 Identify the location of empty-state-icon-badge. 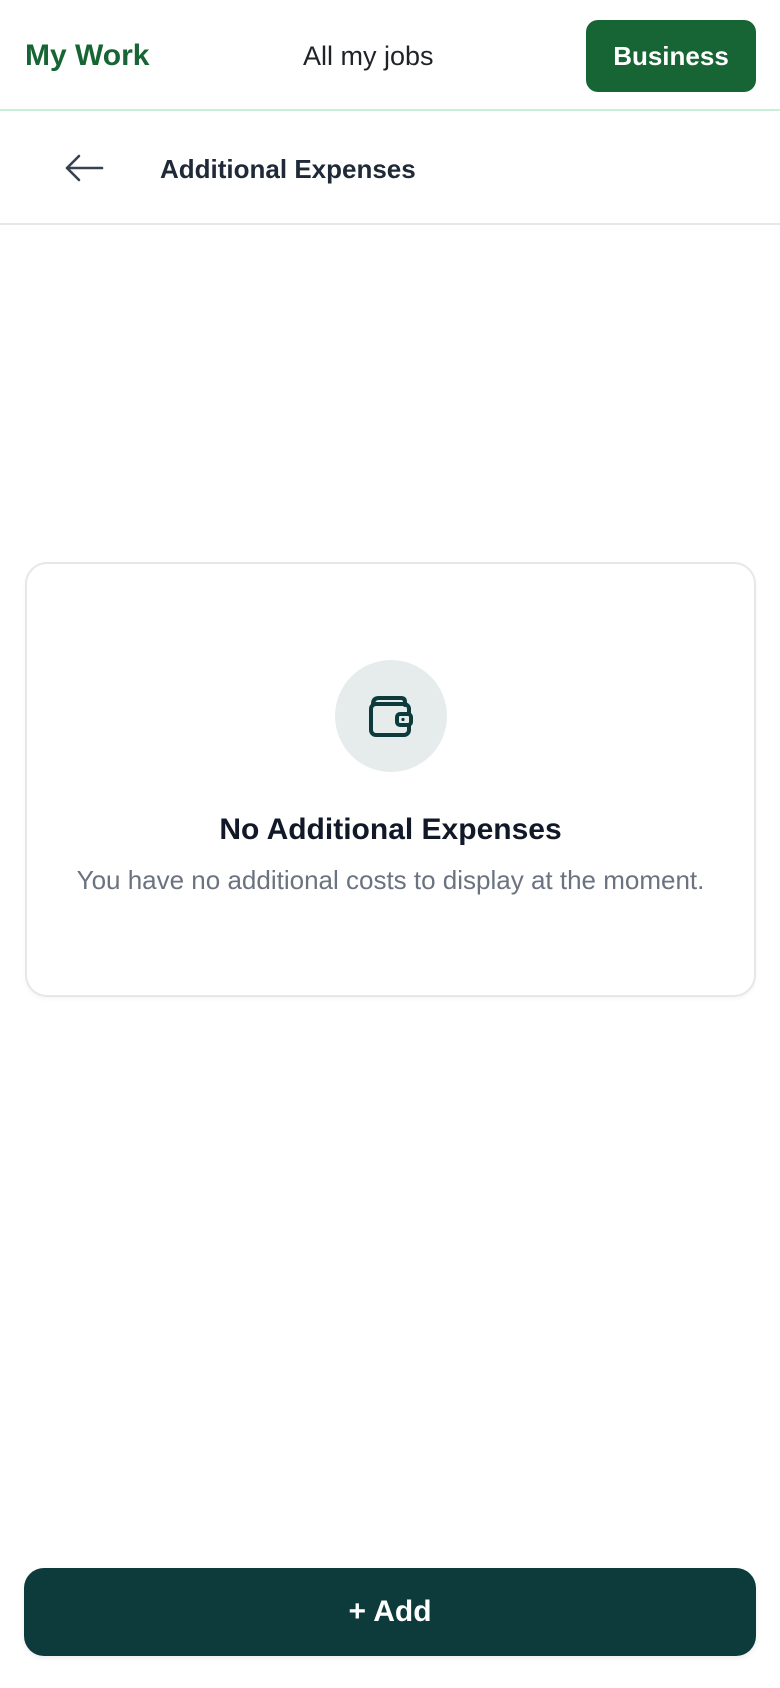
(391, 716).